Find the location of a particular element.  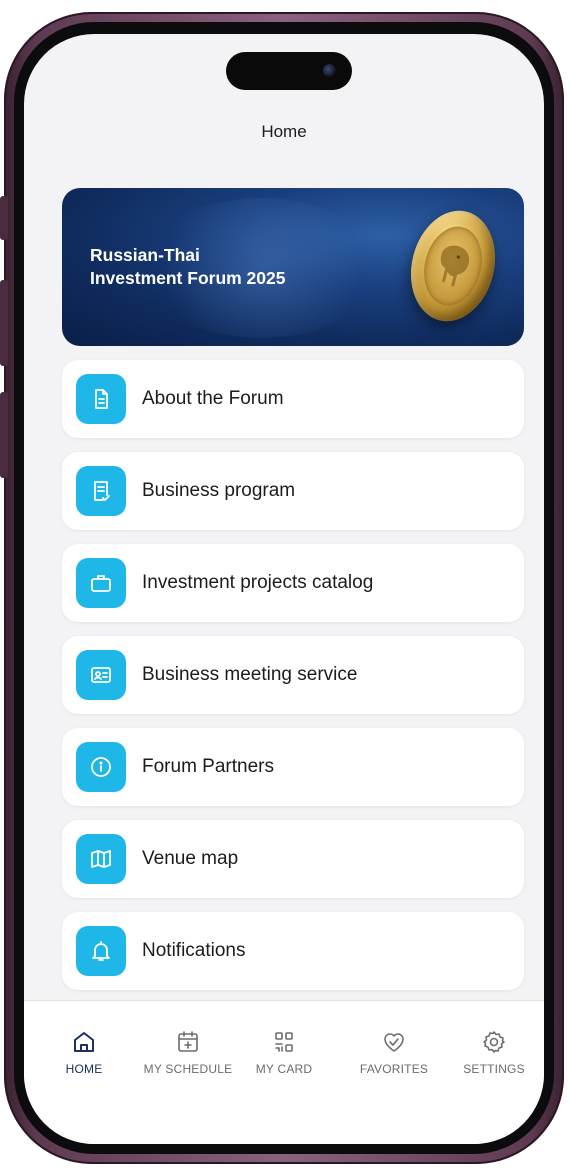

tab-settings: SETTINGS is located at coordinates (494, 1052).